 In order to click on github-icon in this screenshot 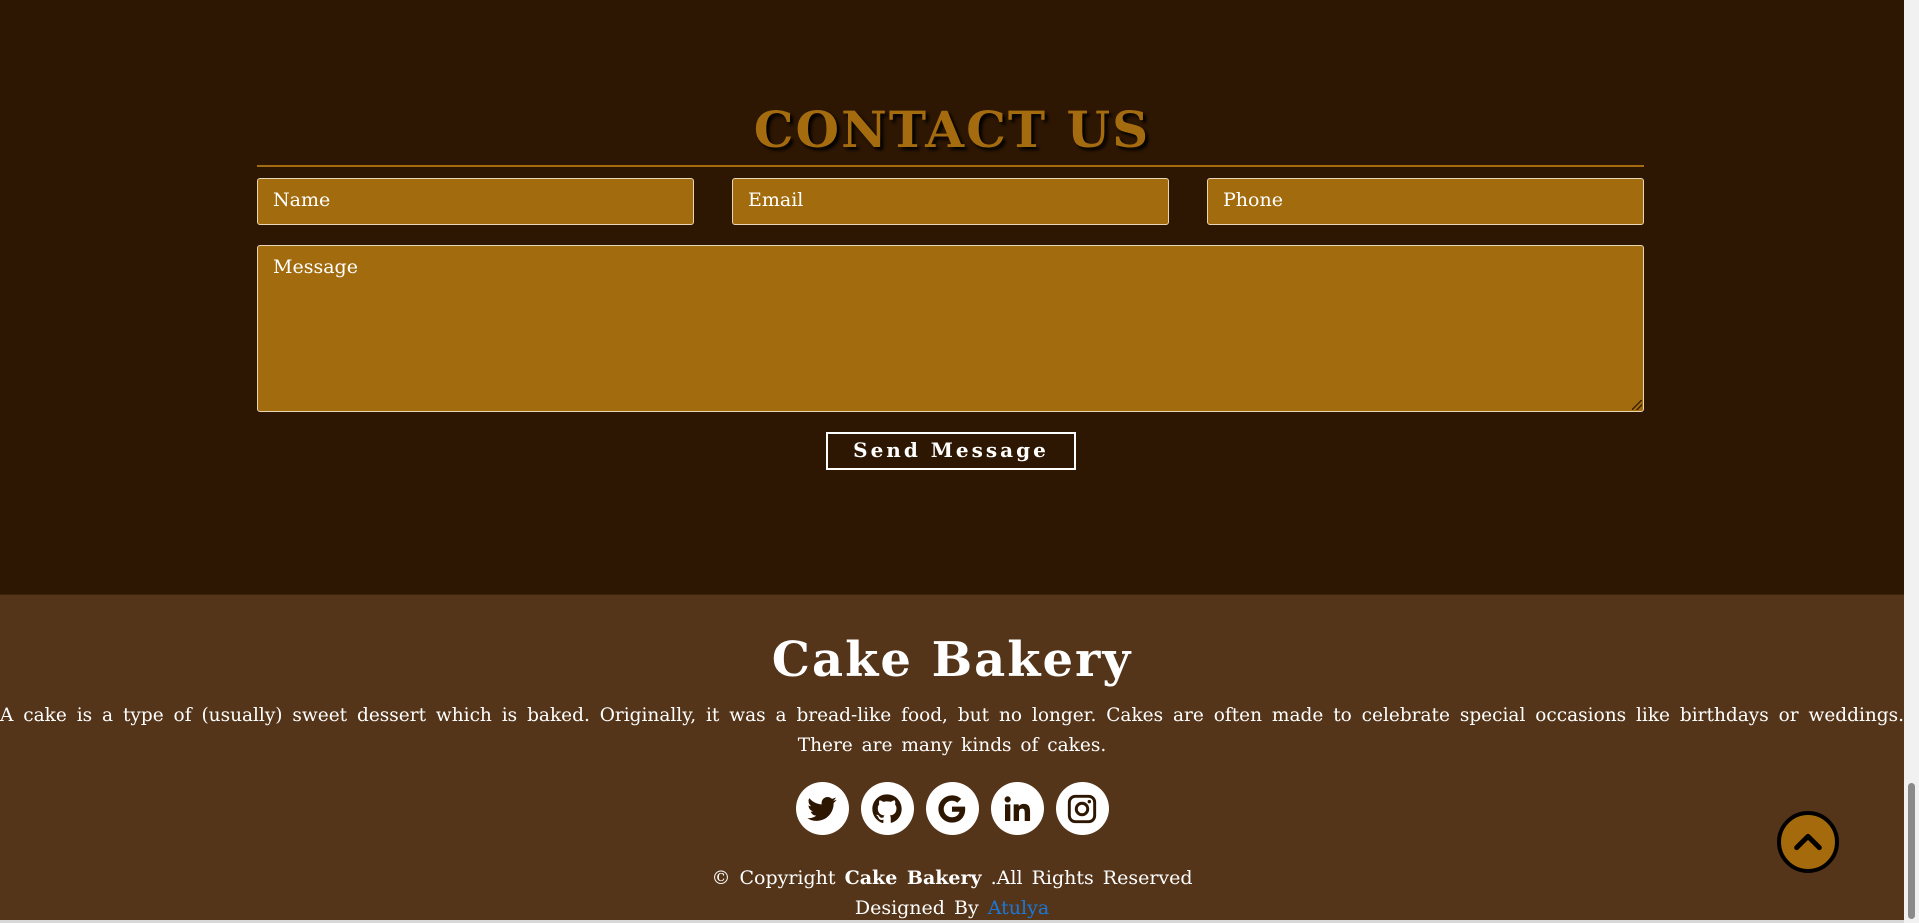, I will do `click(887, 808)`.